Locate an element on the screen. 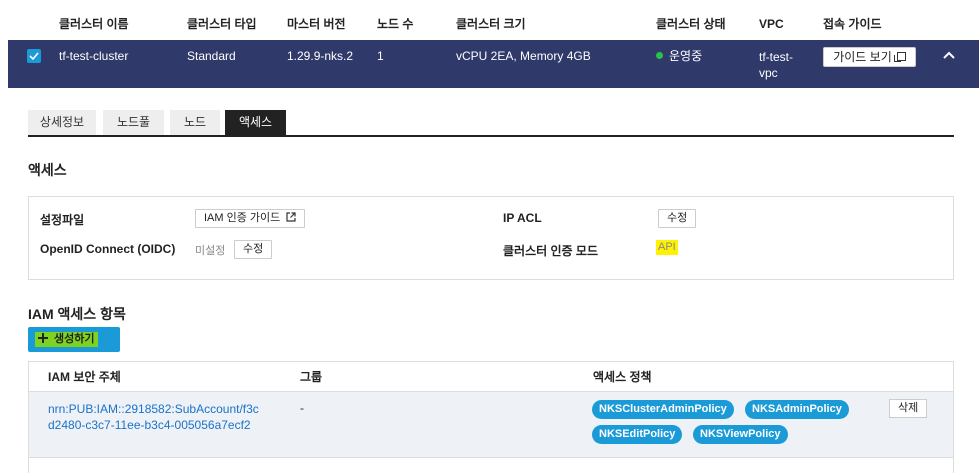 Image resolution: width=979 pixels, height=473 pixels. auth-mode-label: 클러스터 인증 모드 is located at coordinates (550, 251).